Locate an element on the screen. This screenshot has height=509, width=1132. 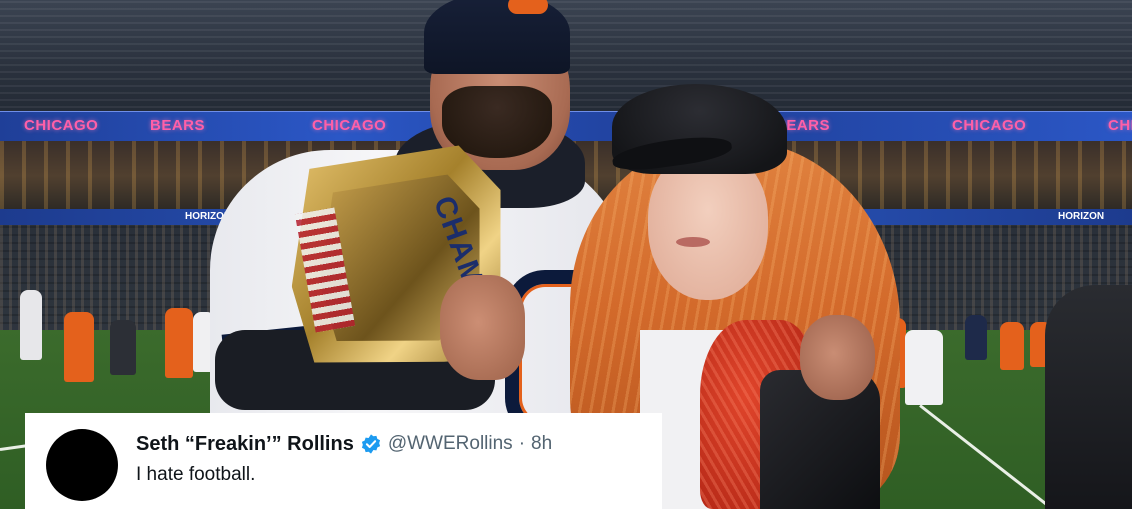
tweet-card is located at coordinates (343, 461).